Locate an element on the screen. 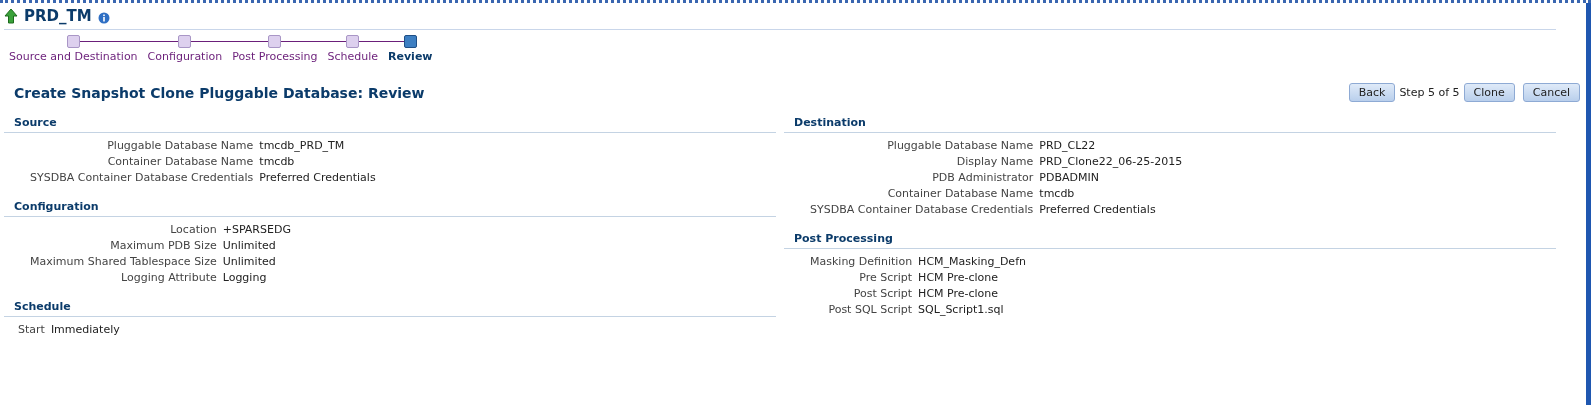 This screenshot has width=1591, height=405. back-button: Back is located at coordinates (1372, 92).